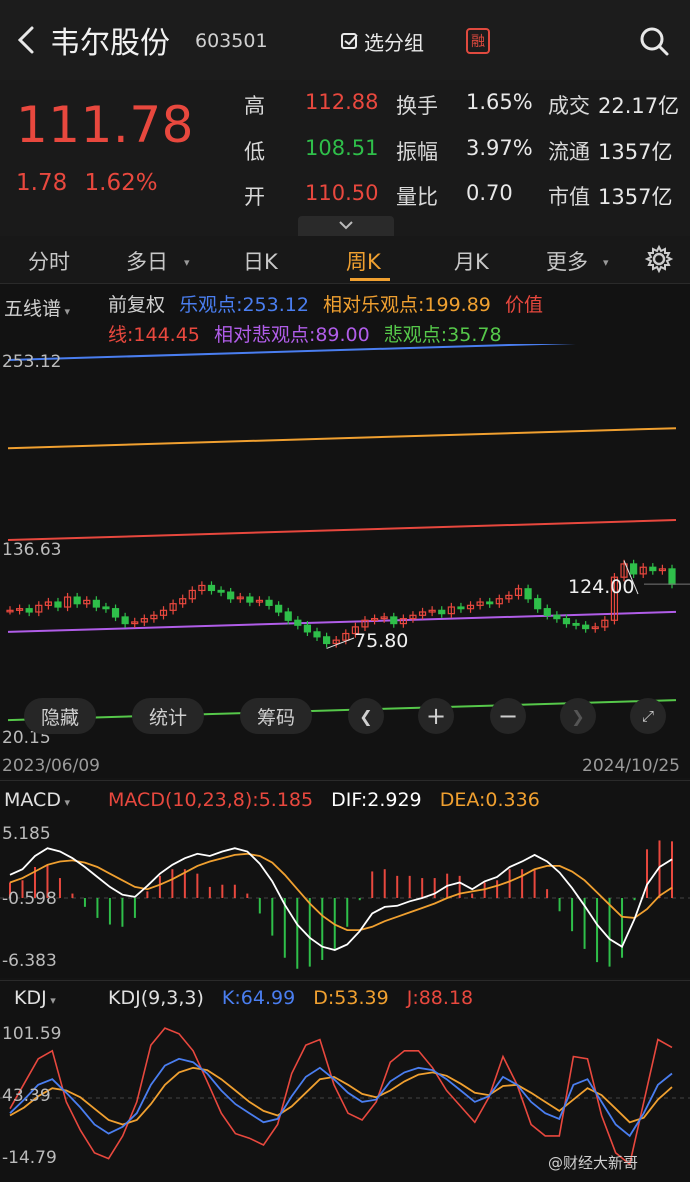  What do you see at coordinates (569, 197) in the screenshot?
I see `quote-label: 市值` at bounding box center [569, 197].